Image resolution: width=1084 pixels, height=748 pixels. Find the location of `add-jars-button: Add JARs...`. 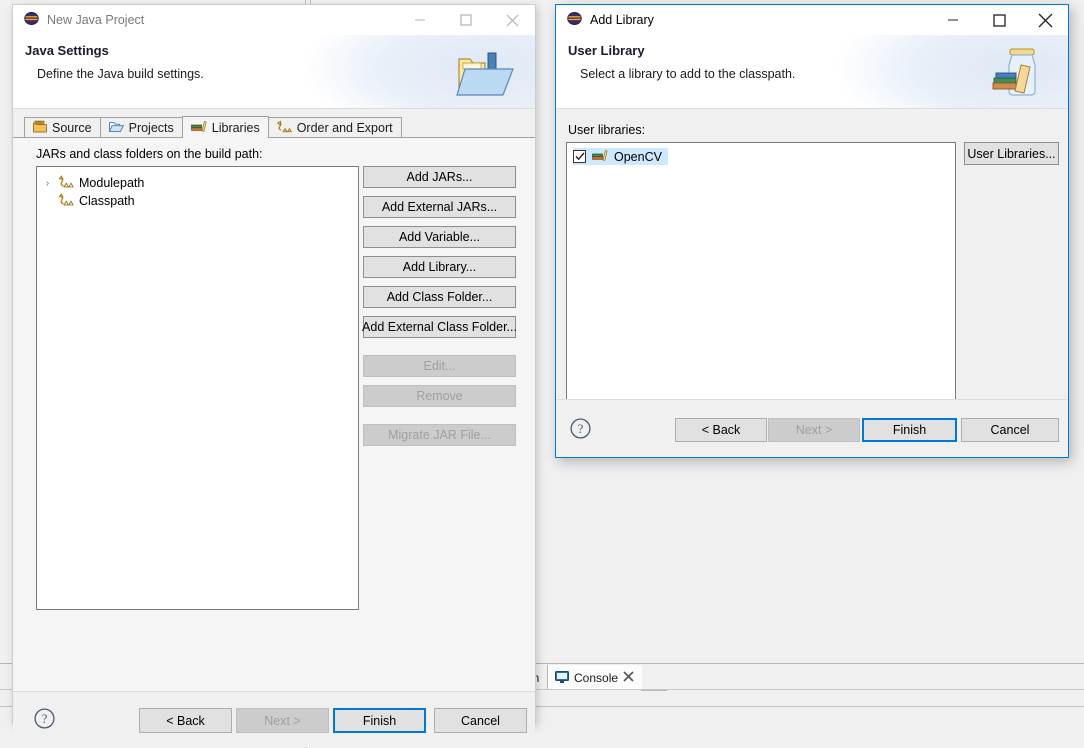

add-jars-button: Add JARs... is located at coordinates (439, 177).